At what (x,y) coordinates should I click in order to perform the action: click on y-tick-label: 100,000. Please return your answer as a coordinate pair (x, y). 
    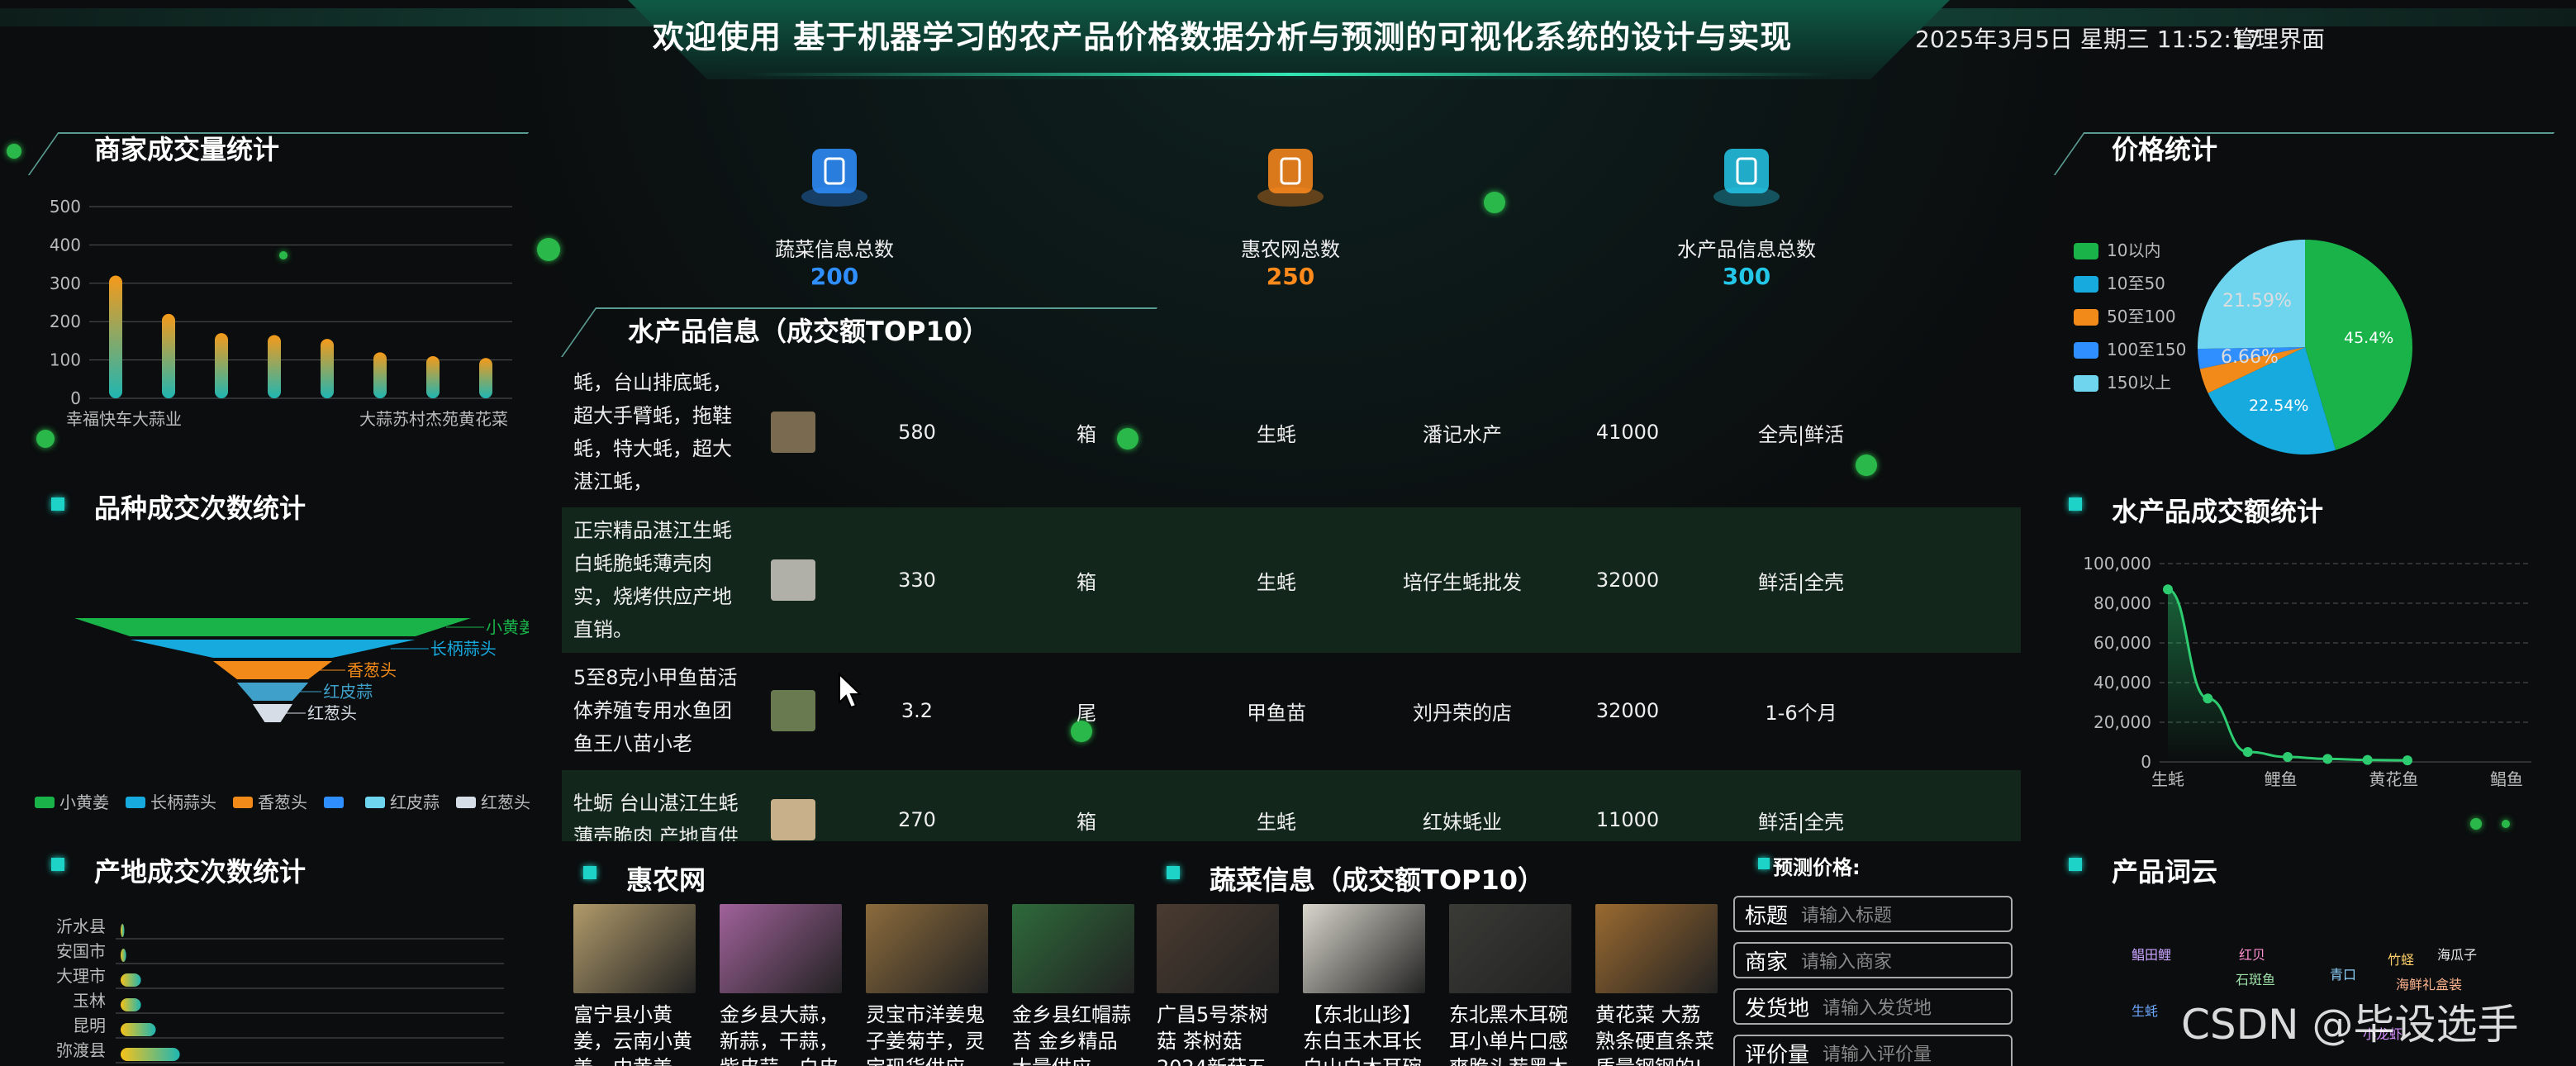
    Looking at the image, I should click on (2117, 563).